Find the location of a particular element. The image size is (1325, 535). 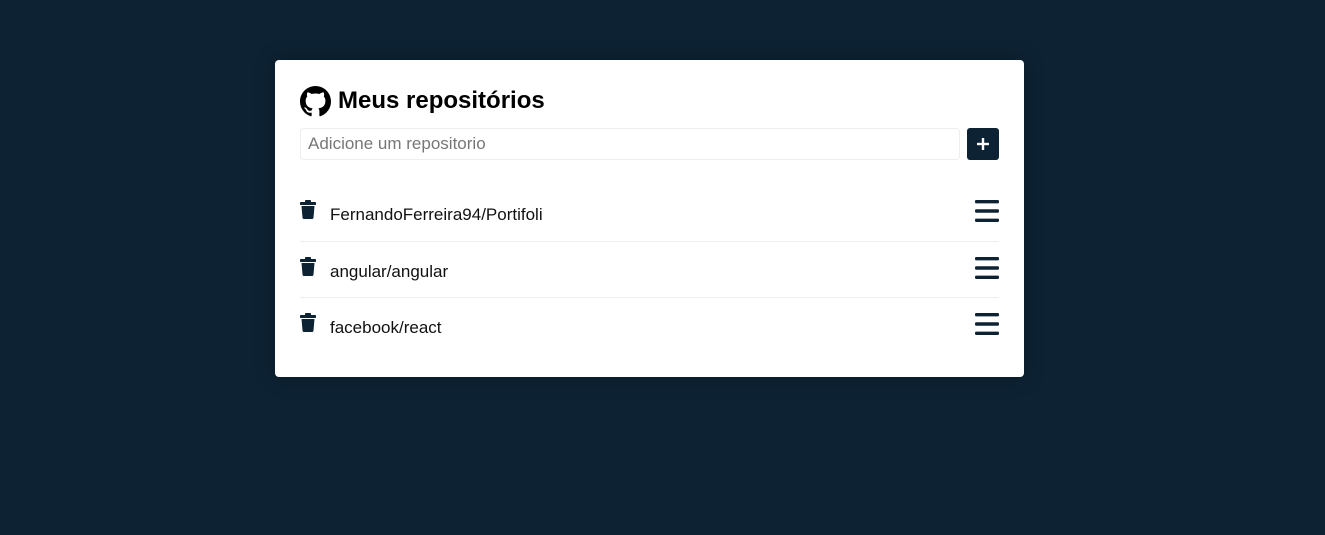

repository-input is located at coordinates (630, 144).